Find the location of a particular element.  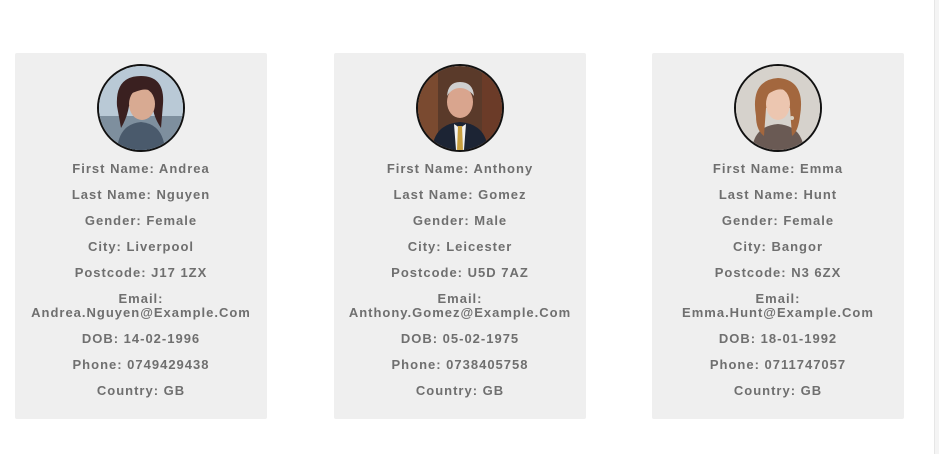

phone: Phone: 0711747057 is located at coordinates (778, 364).